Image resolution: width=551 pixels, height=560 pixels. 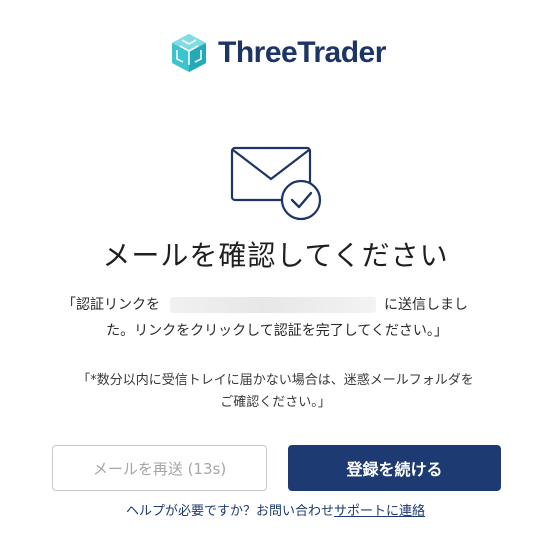 I want to click on help-footer: ヘルプが必要ですか？お問い合わせサポートに連絡, so click(x=275, y=509).